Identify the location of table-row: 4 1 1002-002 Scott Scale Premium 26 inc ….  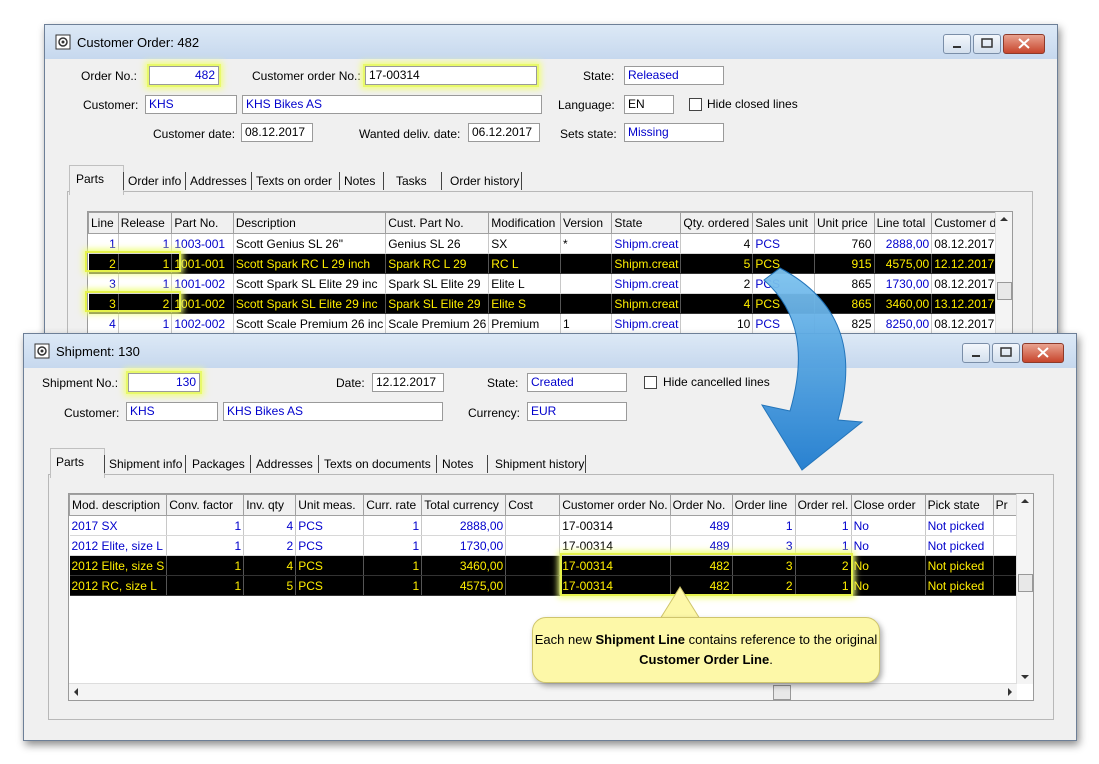
(550, 323).